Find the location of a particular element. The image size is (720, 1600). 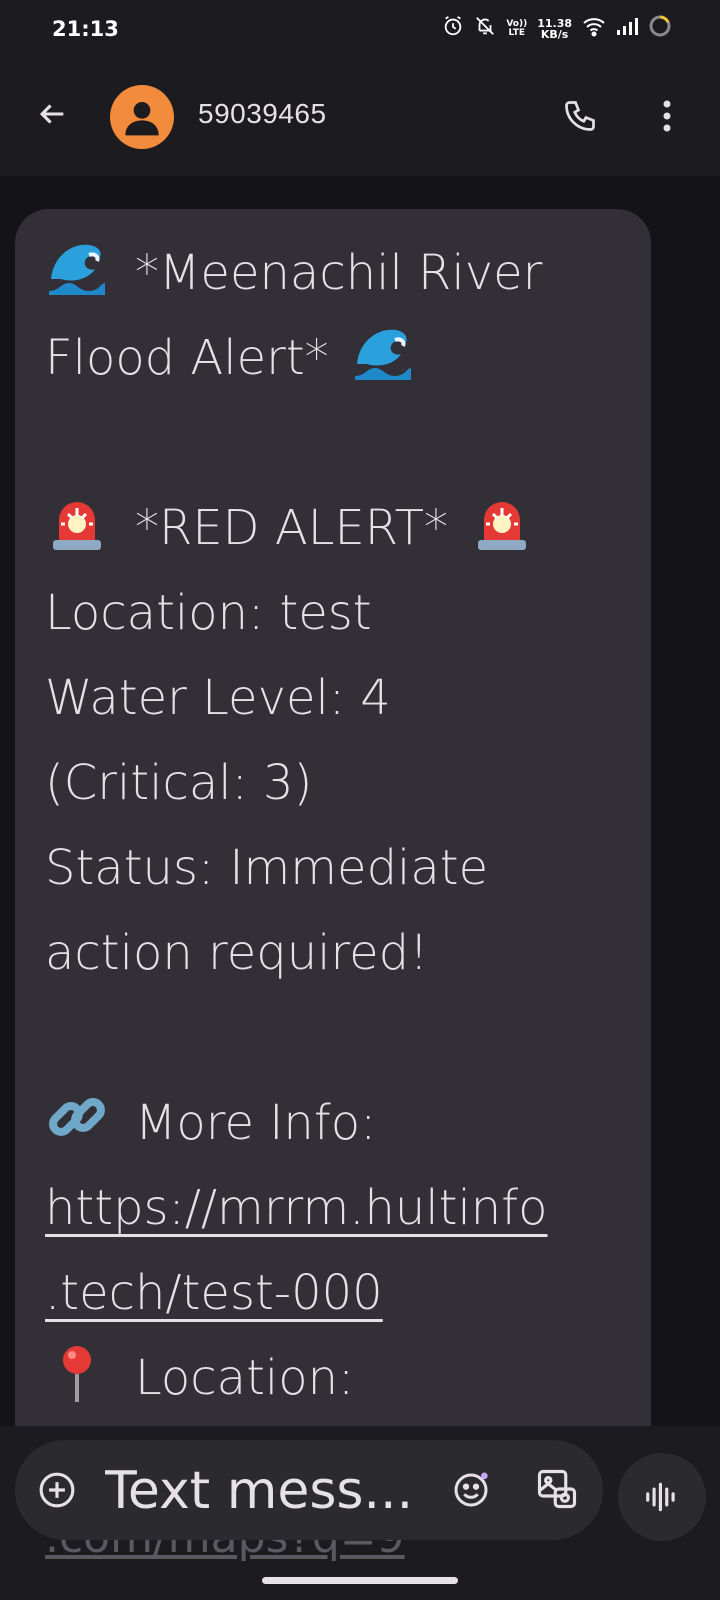

message-line: (Critical: 3) is located at coordinates (179, 783).